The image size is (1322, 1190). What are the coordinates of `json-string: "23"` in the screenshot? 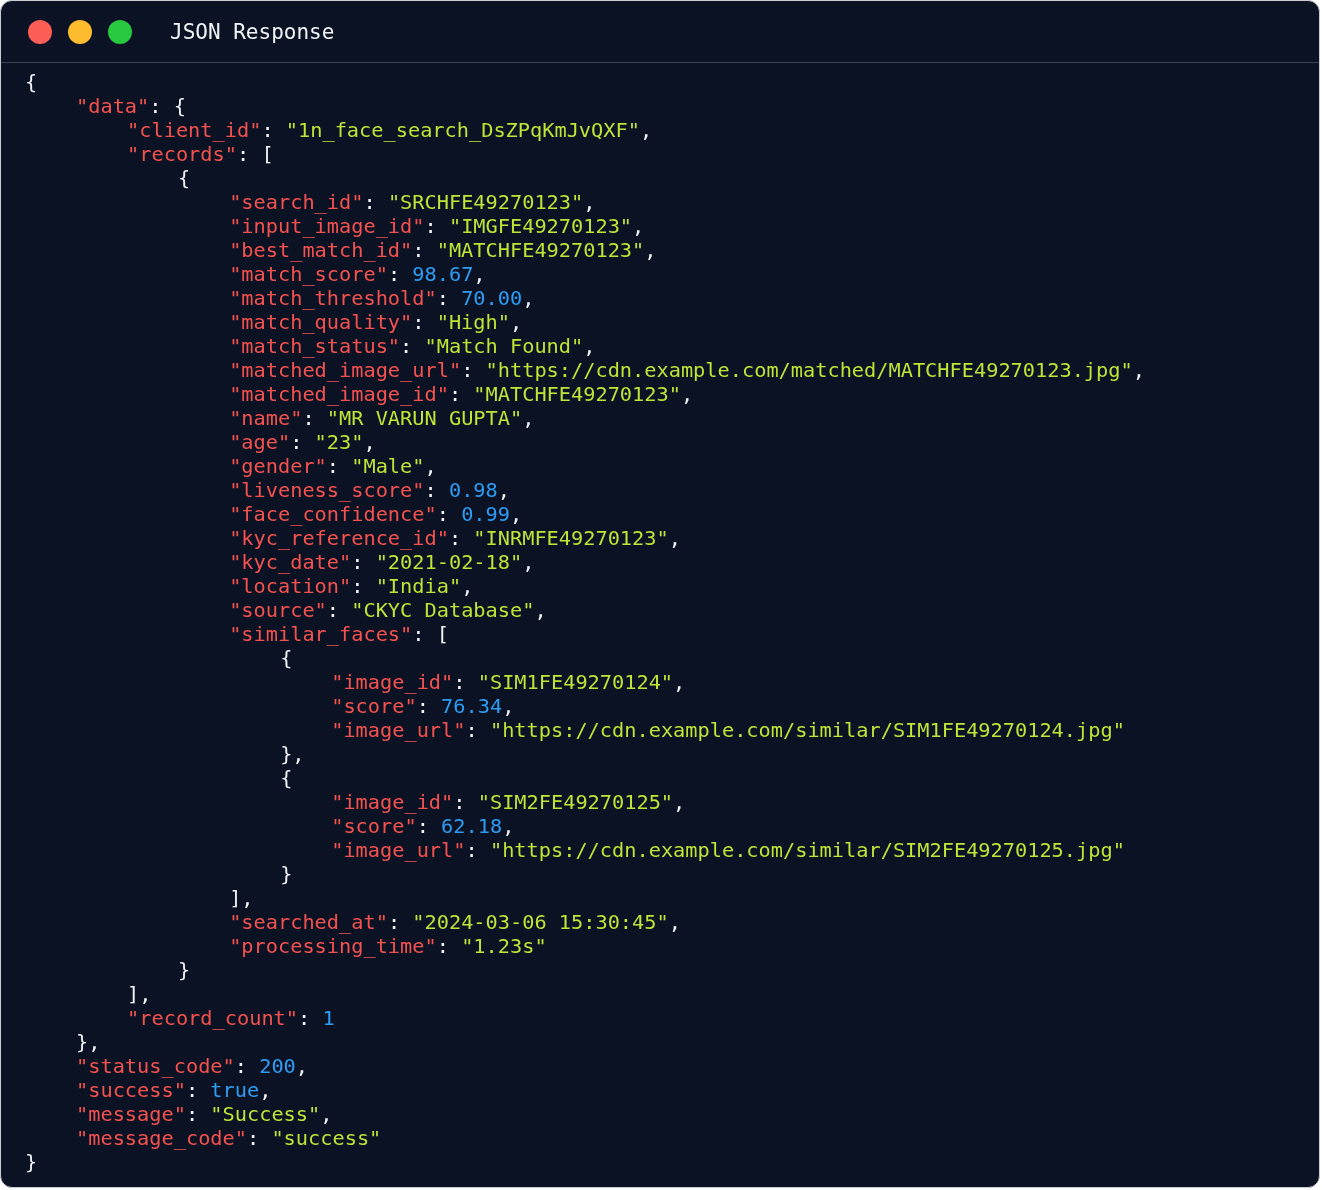 It's located at (339, 442).